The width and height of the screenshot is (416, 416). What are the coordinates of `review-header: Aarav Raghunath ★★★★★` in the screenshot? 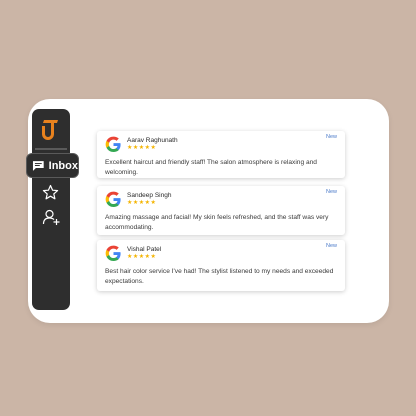 It's located at (141, 144).